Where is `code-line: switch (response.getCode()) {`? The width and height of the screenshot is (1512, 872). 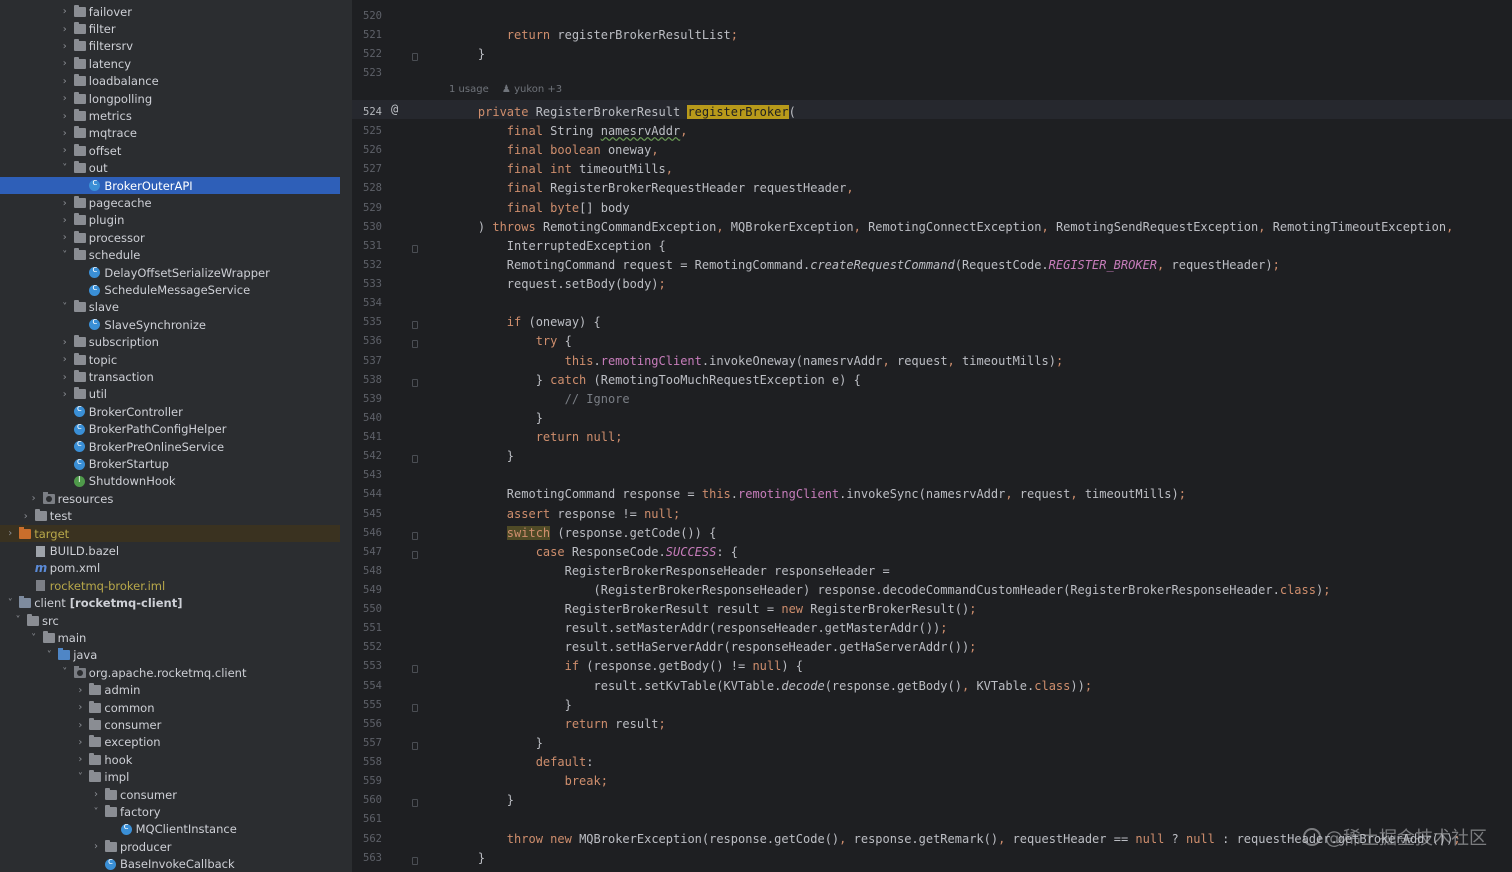
code-line: switch (response.getCode()) { is located at coordinates (582, 533).